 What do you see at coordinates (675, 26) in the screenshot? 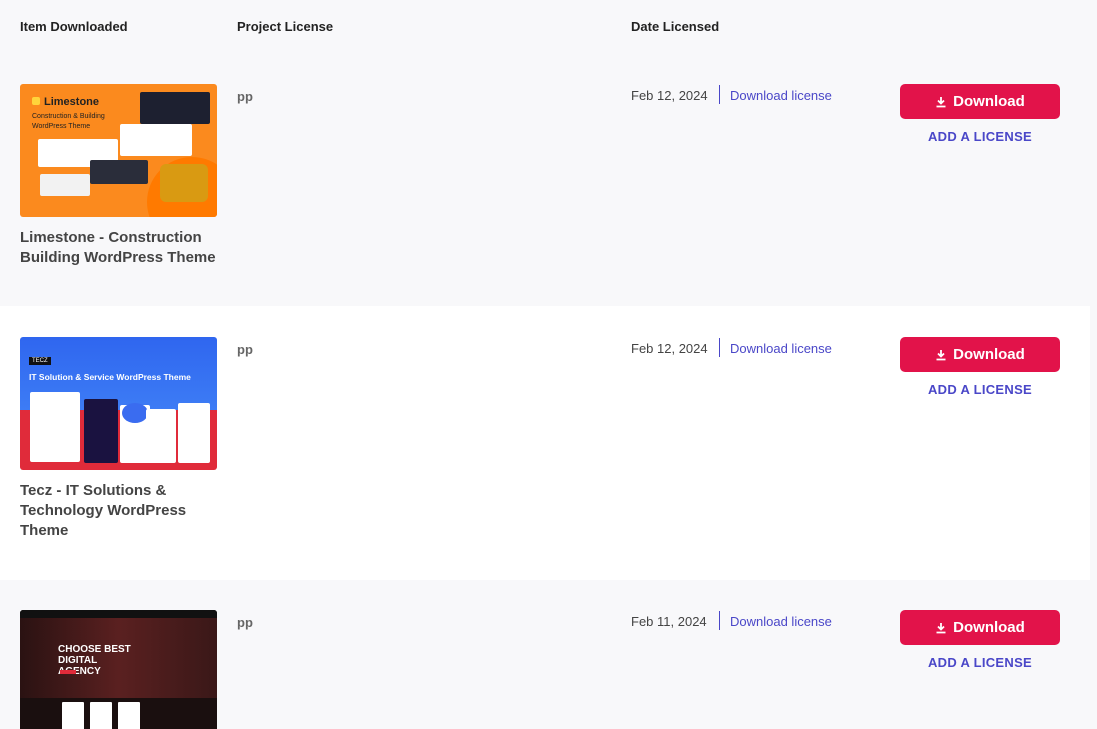
I see `header-date-licensed: Date Licensed` at bounding box center [675, 26].